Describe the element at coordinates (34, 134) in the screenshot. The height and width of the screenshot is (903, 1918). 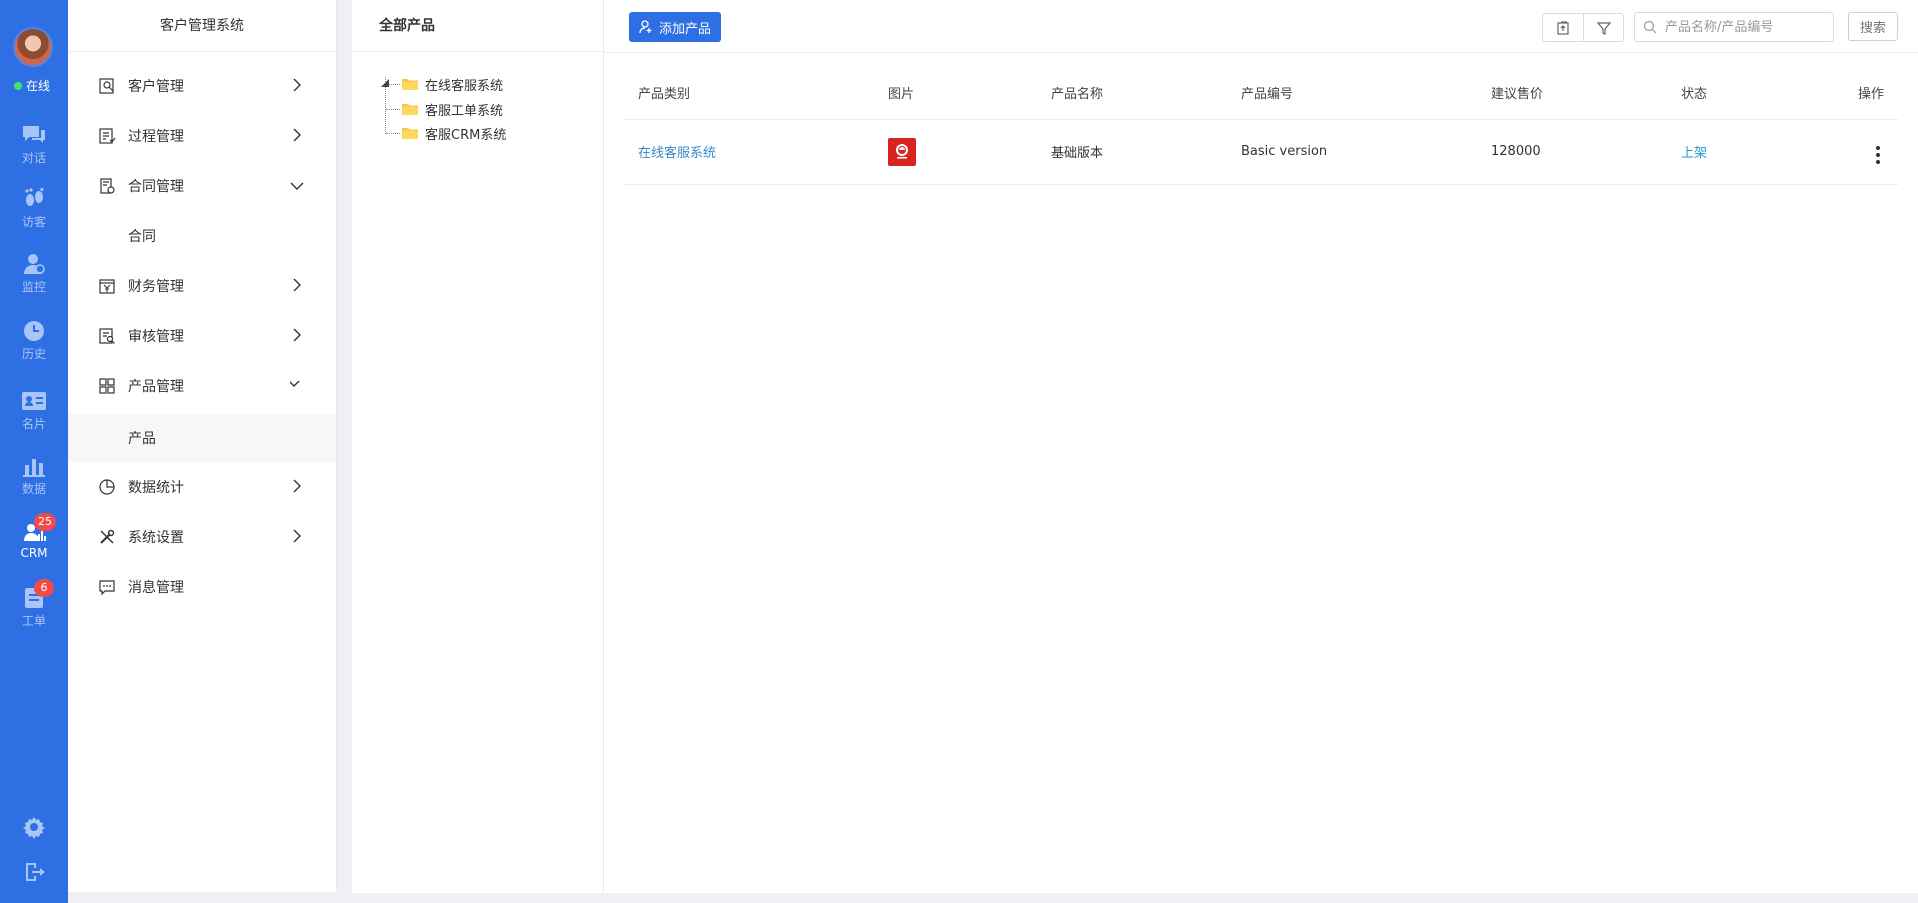
I see `chat-icon` at that location.